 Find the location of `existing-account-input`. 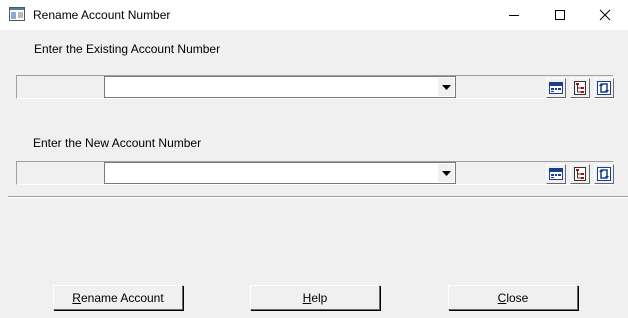

existing-account-input is located at coordinates (271, 87).